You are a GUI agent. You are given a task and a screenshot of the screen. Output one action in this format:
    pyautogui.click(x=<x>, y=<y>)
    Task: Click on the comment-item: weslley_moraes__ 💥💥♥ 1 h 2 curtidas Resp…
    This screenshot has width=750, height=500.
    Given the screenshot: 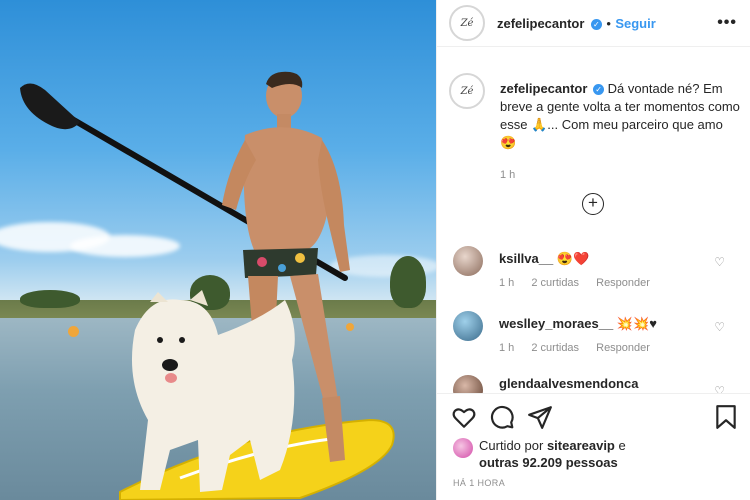 What is the action you would take?
    pyautogui.click(x=593, y=341)
    